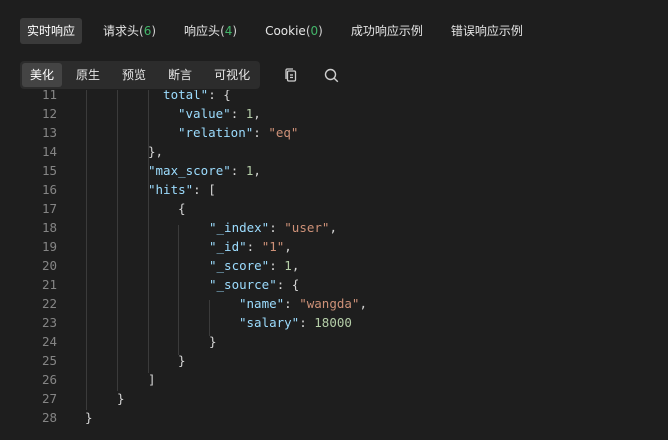 The width and height of the screenshot is (668, 440). I want to click on tab-label: Cookie, so click(285, 31).